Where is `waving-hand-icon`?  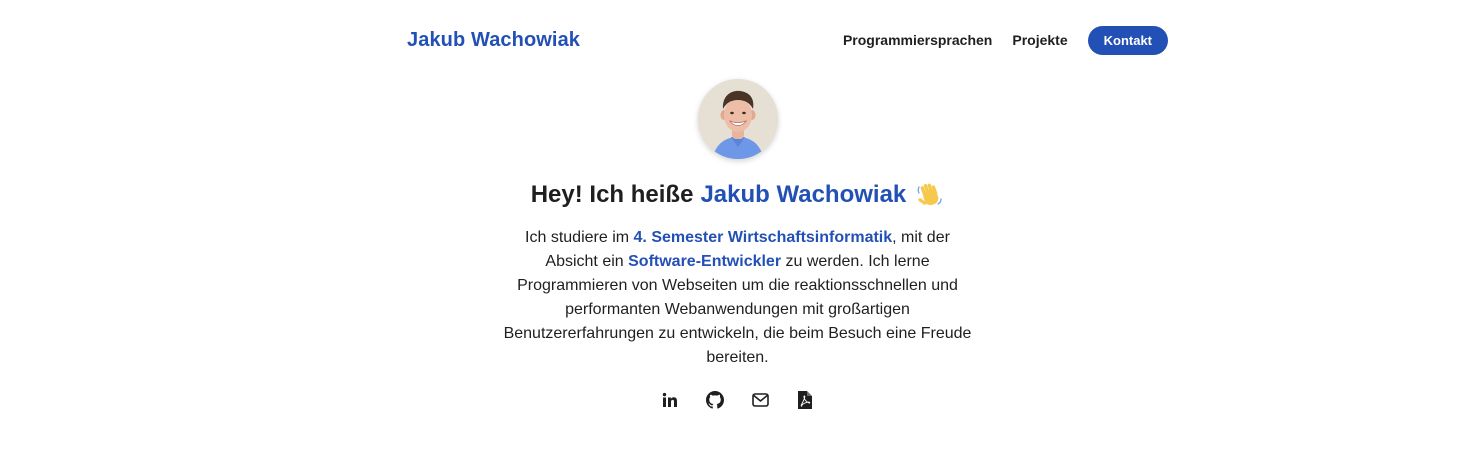
waving-hand-icon is located at coordinates (930, 195).